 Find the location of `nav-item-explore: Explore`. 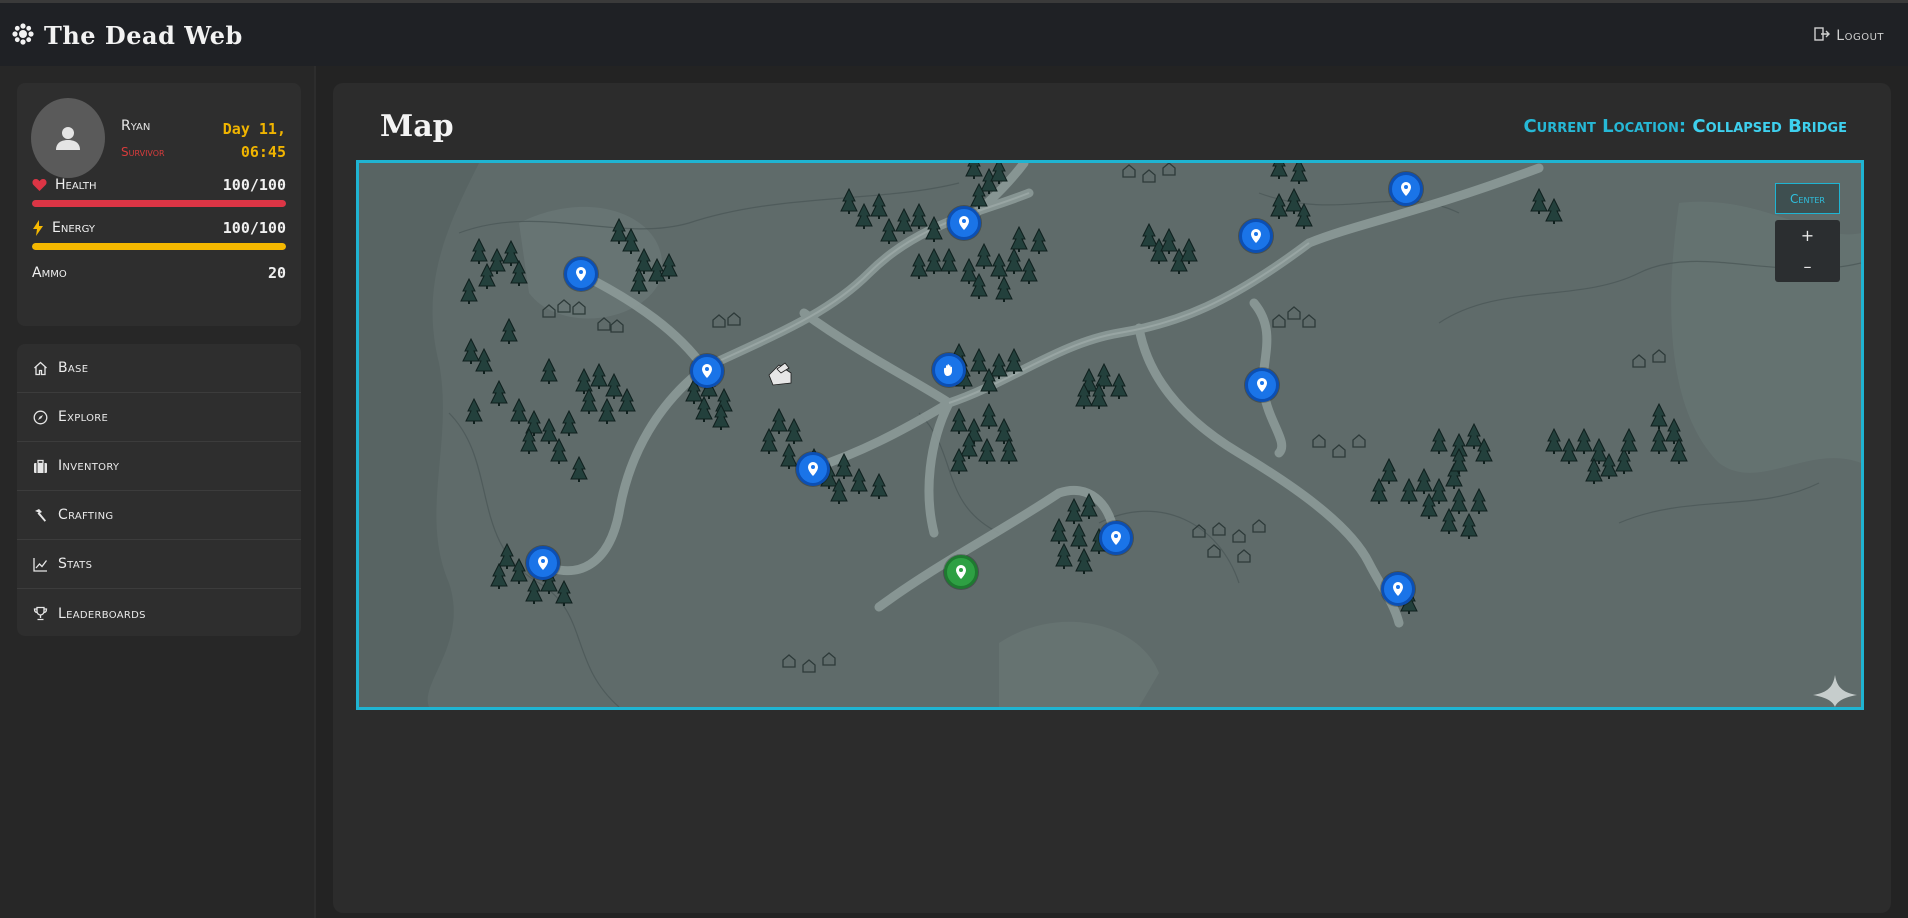

nav-item-explore: Explore is located at coordinates (159, 417).